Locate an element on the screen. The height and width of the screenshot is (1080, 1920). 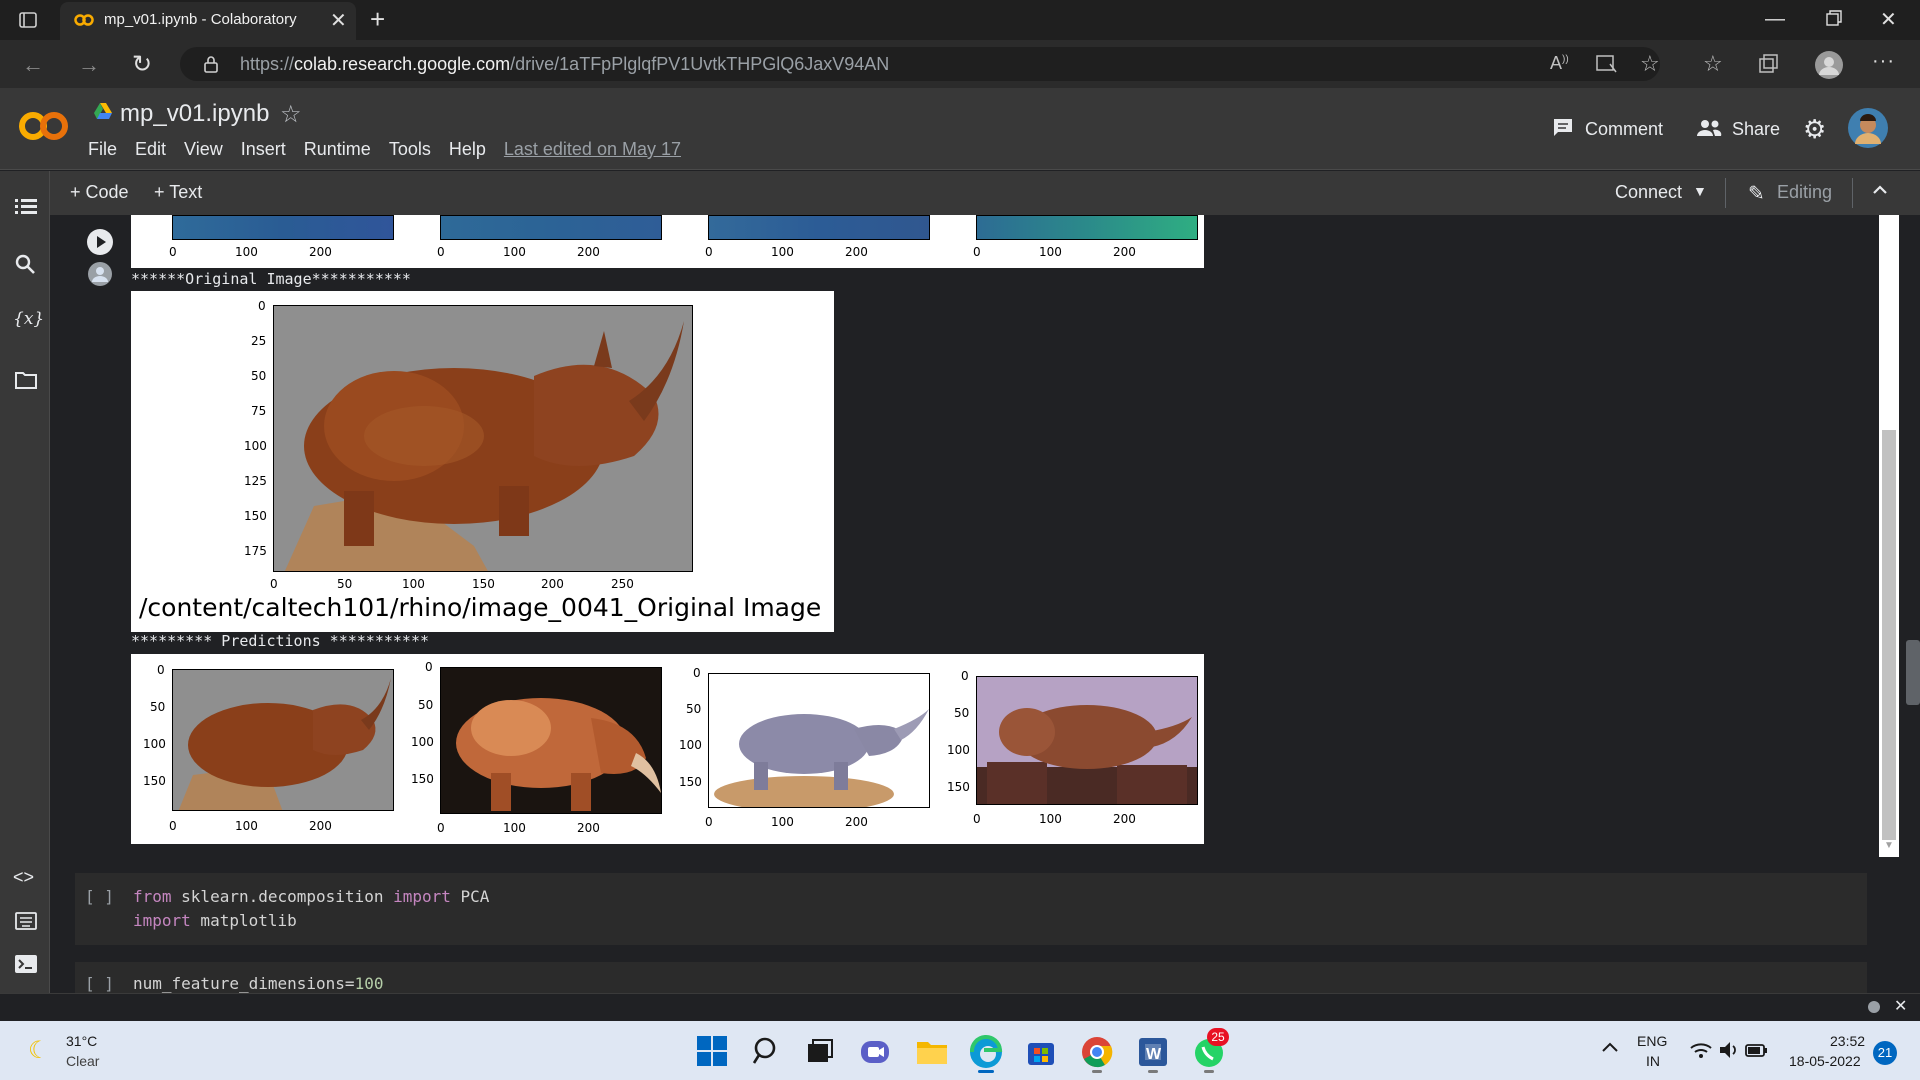
settings-gear-icon: ⚙ is located at coordinates (1814, 129).